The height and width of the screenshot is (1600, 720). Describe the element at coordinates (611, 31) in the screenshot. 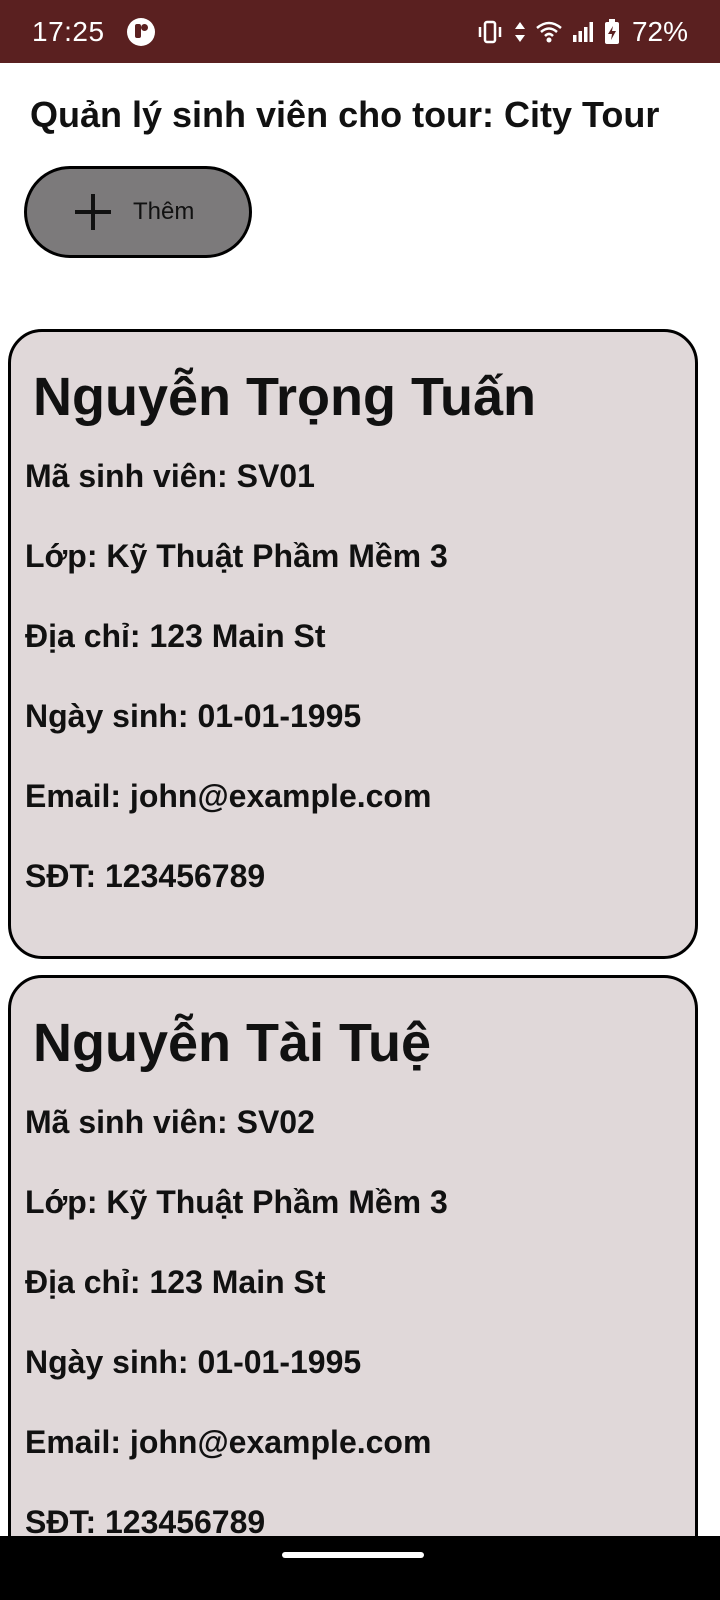

I see `battery-icon` at that location.